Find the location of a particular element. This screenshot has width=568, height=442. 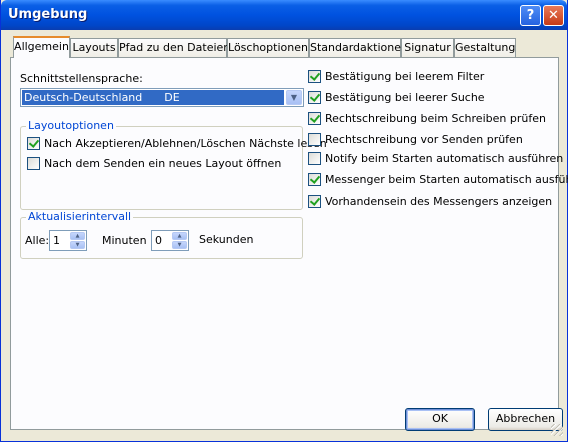

option-spellcheck-while-typing: Rechtschreibung beim Schreiben prüfen is located at coordinates (427, 118).